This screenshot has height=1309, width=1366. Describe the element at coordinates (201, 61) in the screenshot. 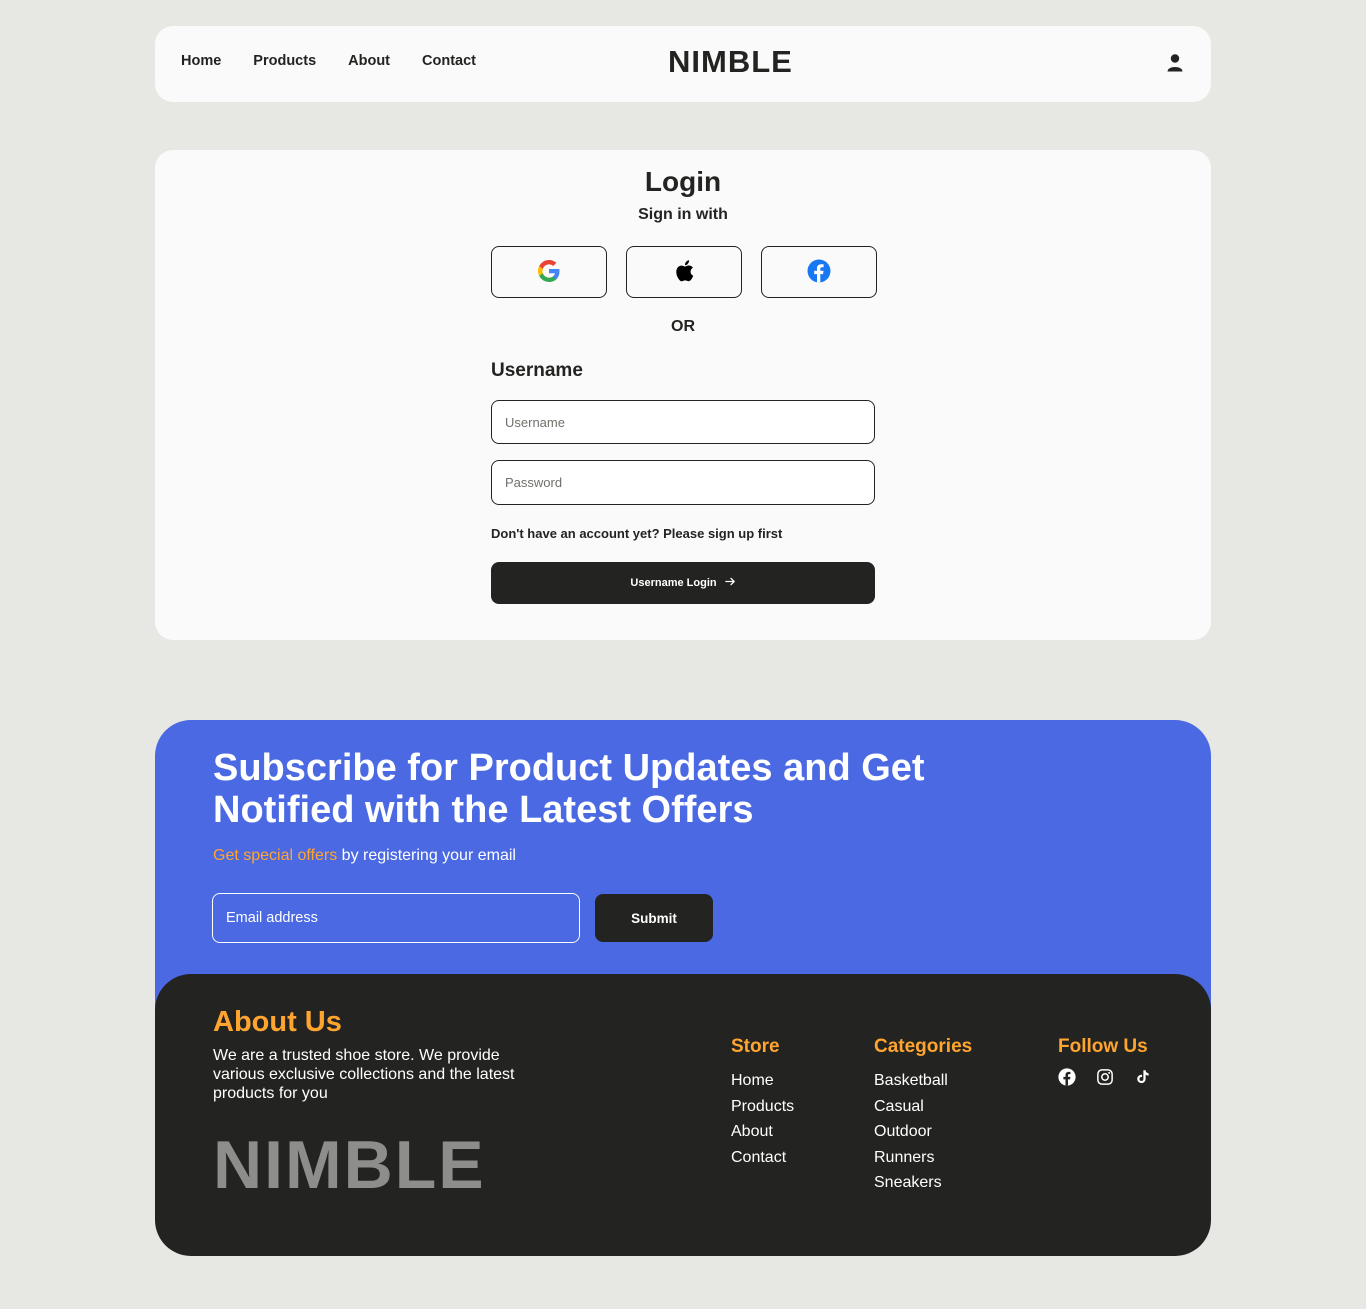

I see `nav-home: Home` at that location.